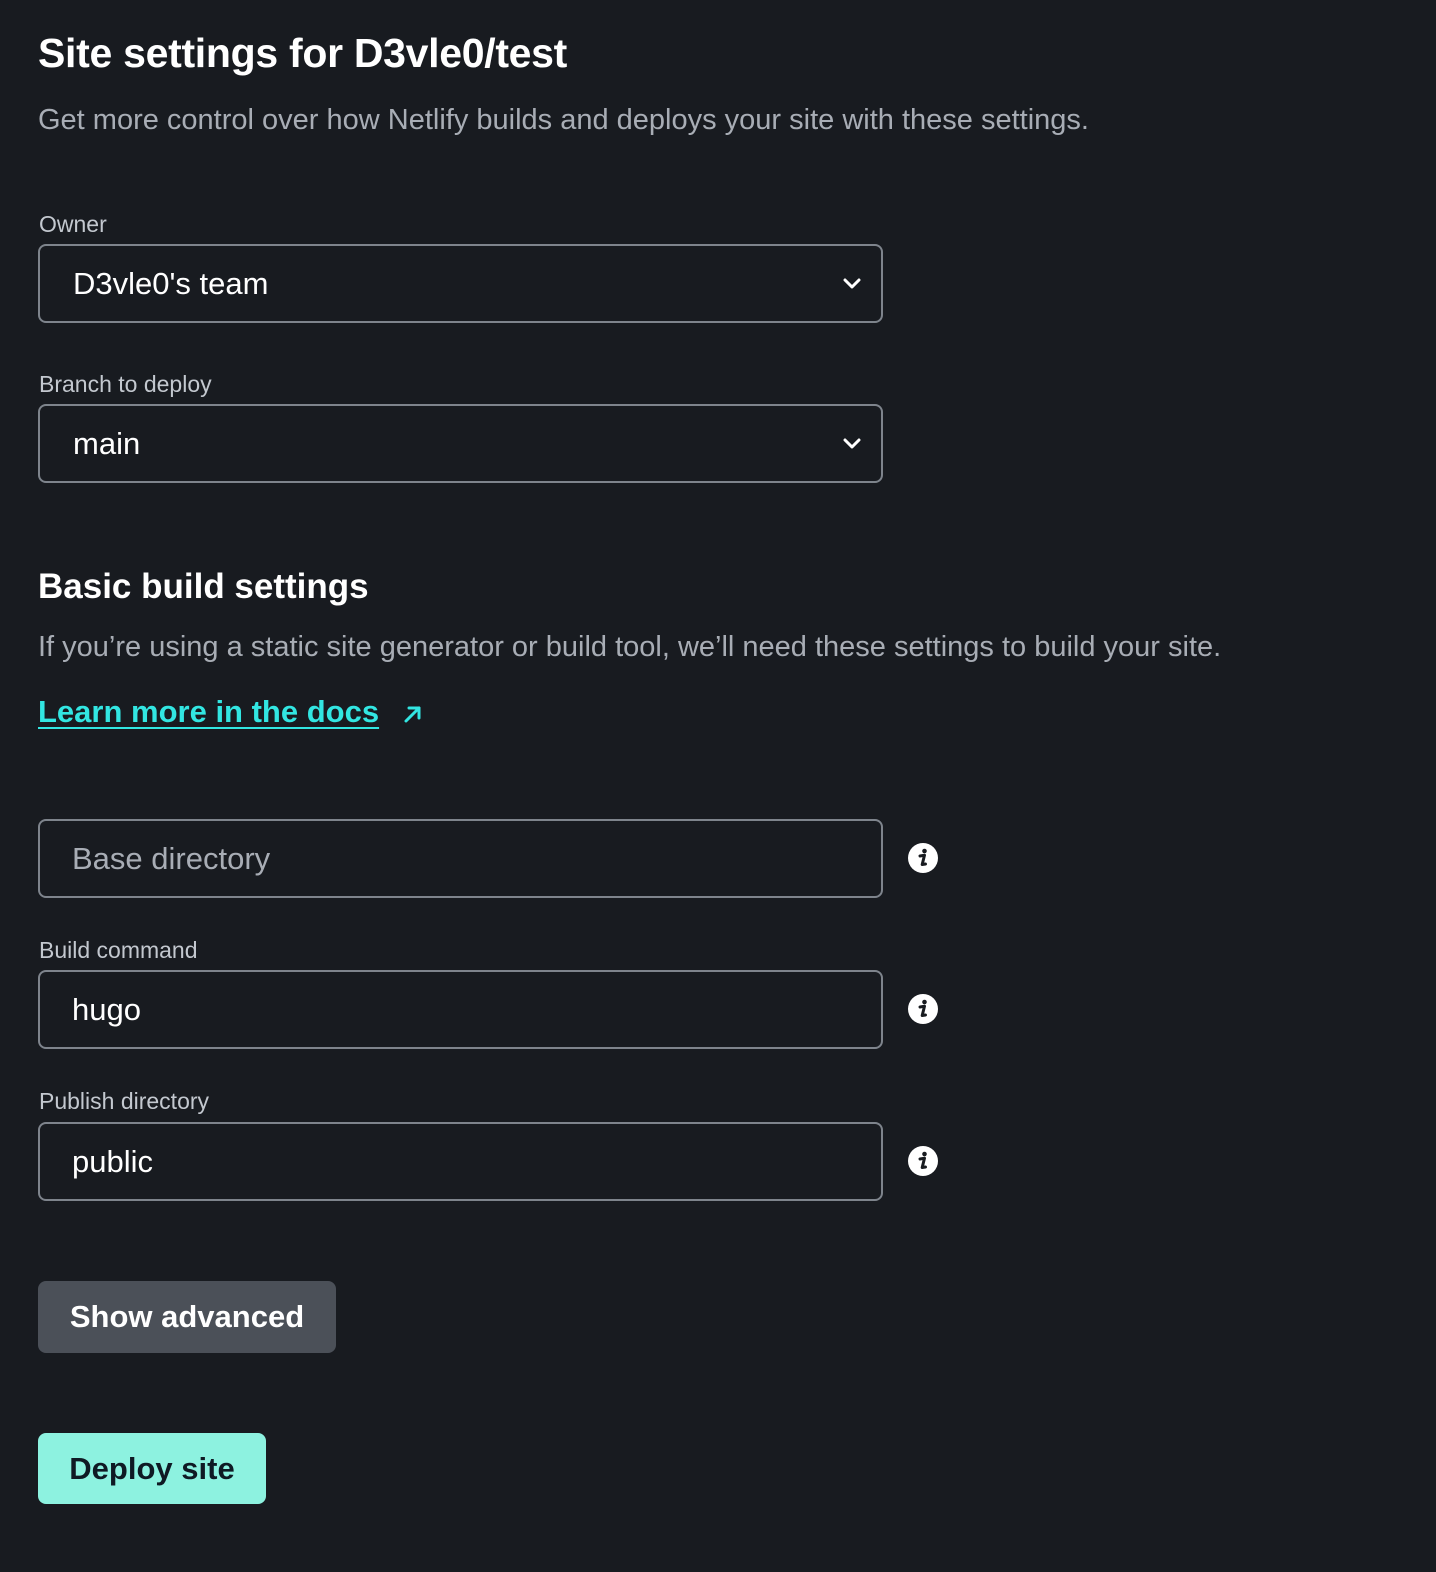  I want to click on docs-link: Learn more in the docs, so click(208, 712).